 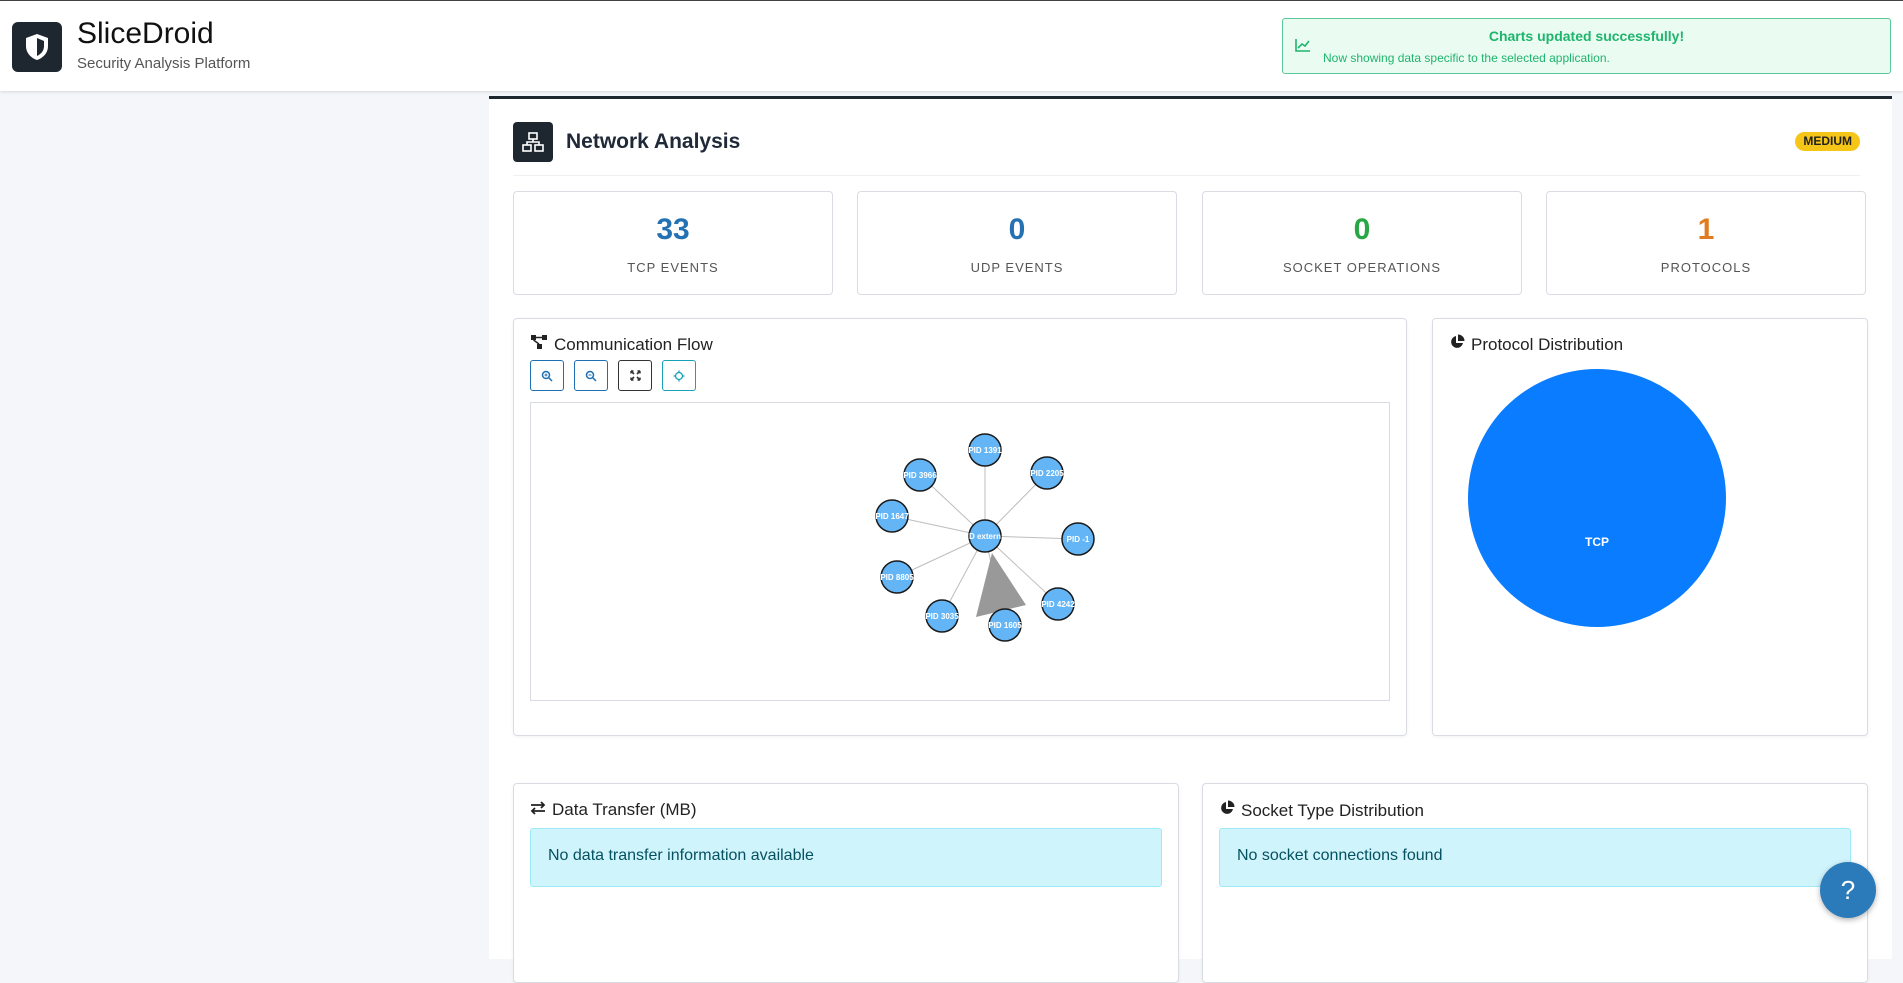 What do you see at coordinates (1597, 542) in the screenshot?
I see `pie-slice-label: TCP` at bounding box center [1597, 542].